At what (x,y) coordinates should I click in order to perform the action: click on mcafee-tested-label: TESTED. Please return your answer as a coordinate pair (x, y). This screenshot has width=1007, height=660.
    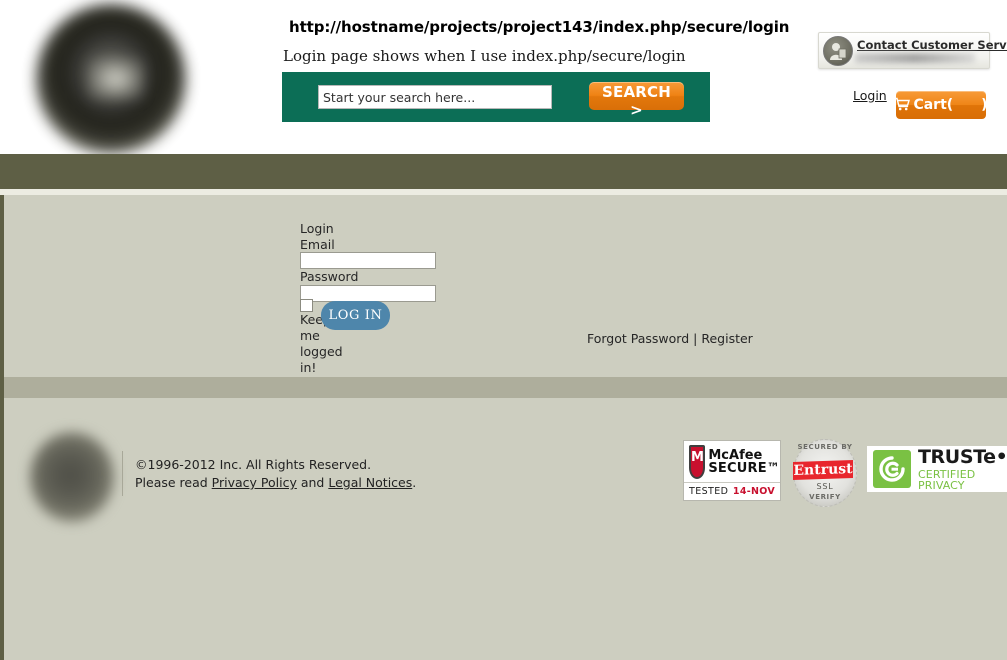
    Looking at the image, I should click on (709, 491).